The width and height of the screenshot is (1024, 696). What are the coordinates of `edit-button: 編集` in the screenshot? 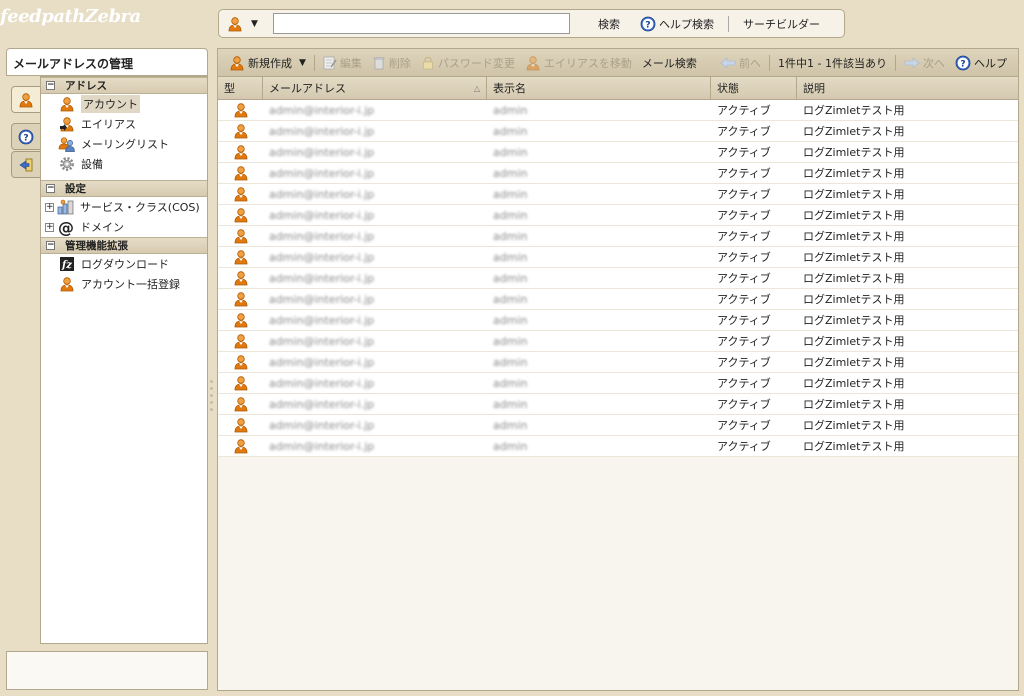 It's located at (342, 63).